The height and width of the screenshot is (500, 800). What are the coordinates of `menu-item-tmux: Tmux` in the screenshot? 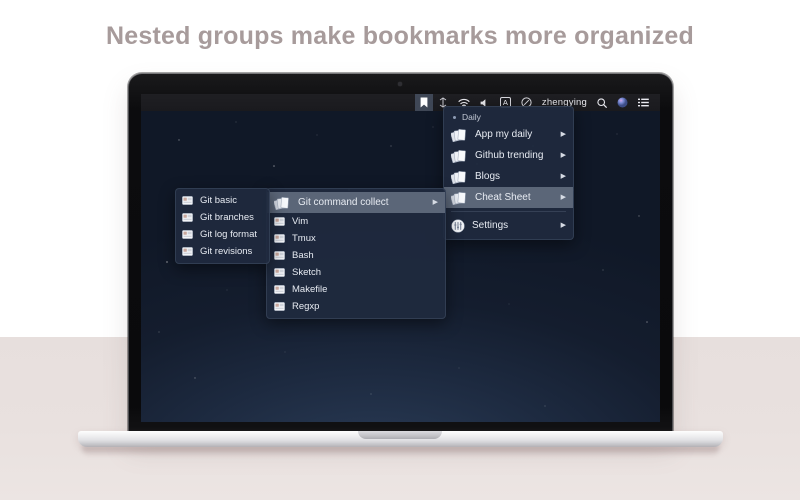 It's located at (356, 238).